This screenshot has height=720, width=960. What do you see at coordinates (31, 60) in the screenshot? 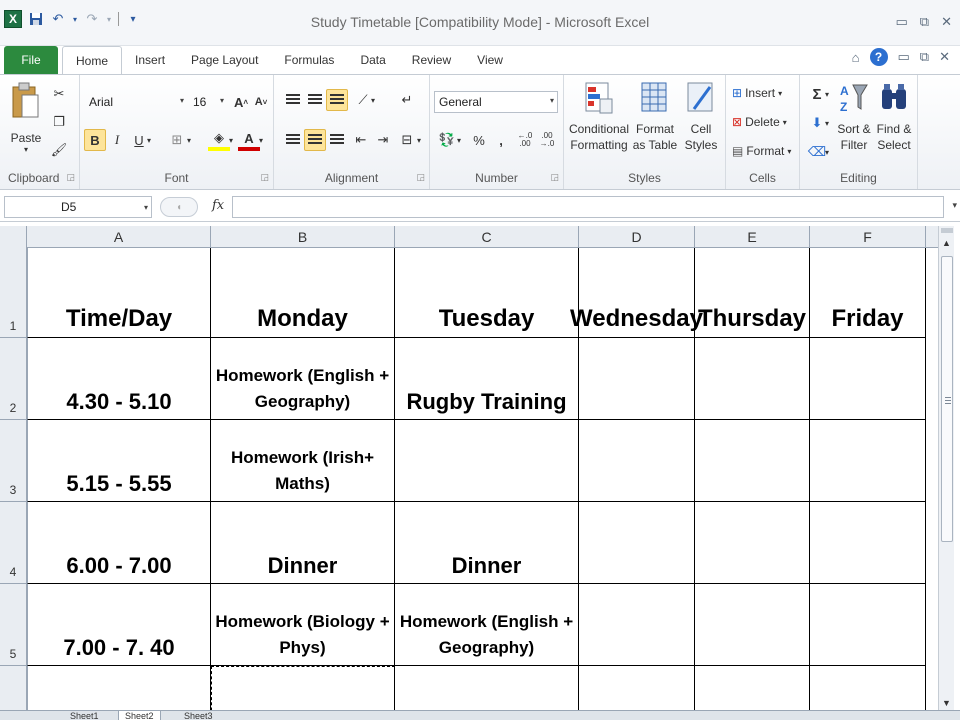
I see `tab-file: File` at bounding box center [31, 60].